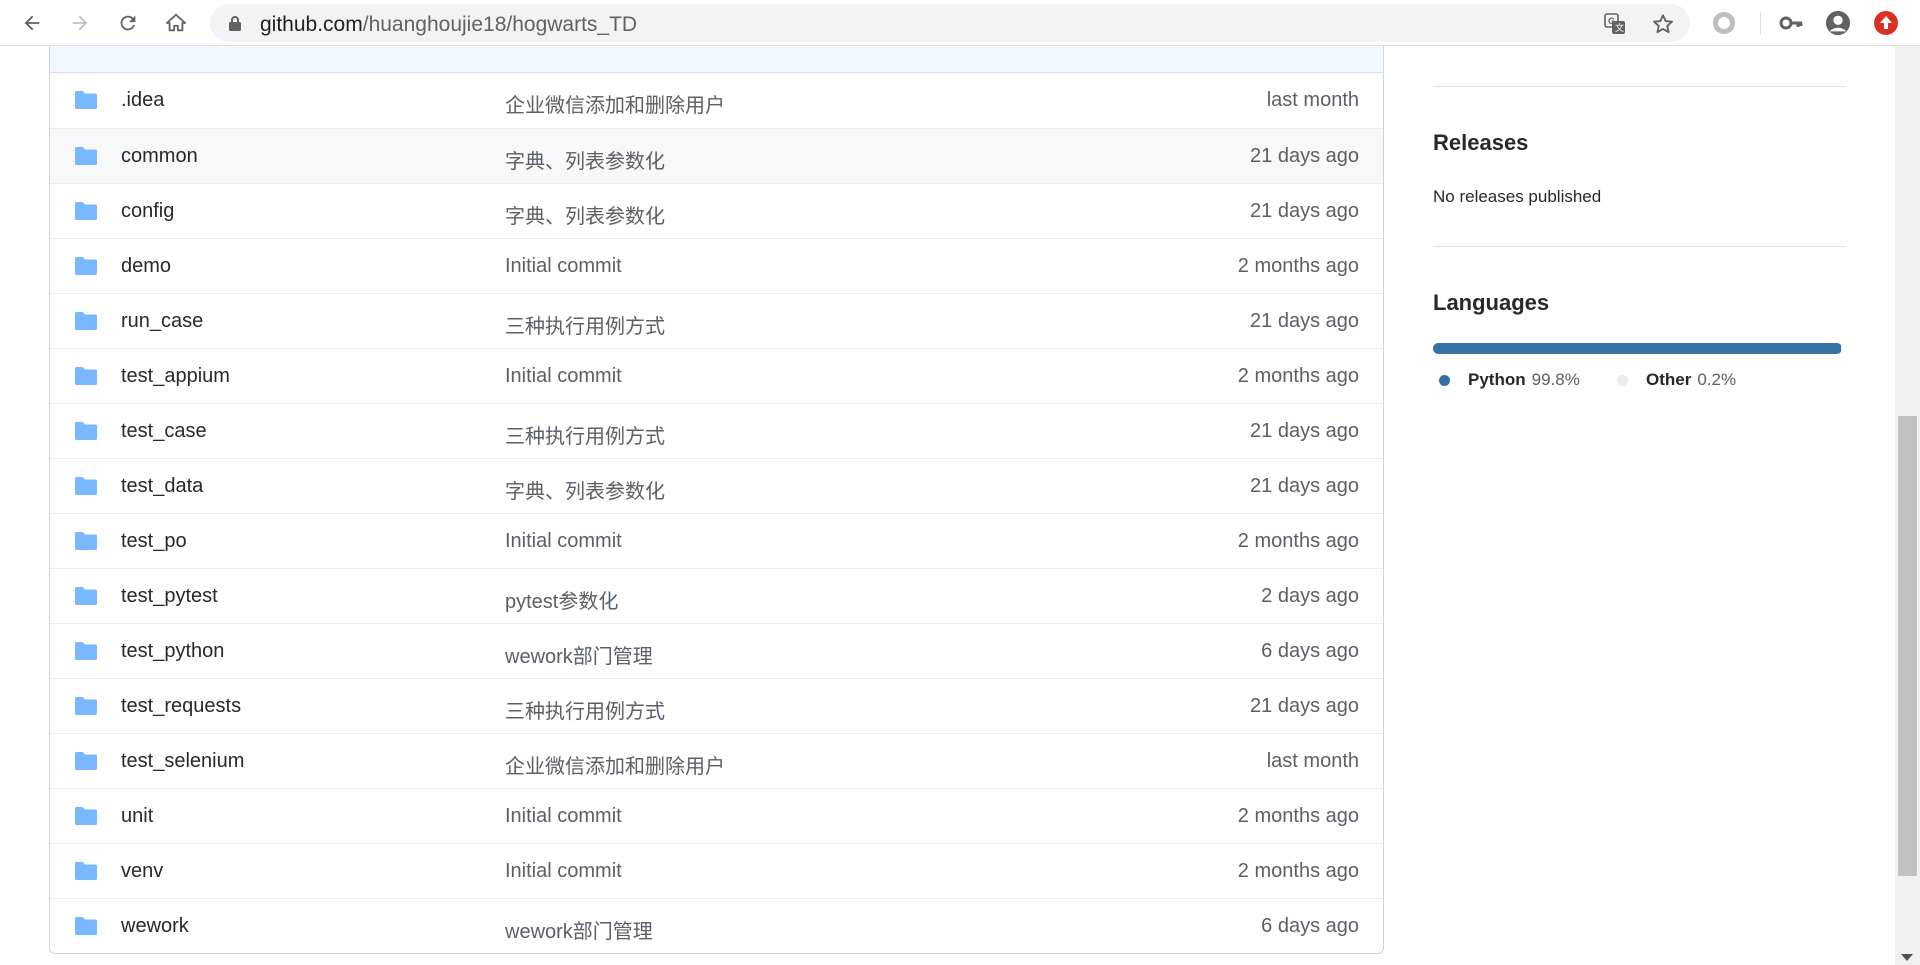 The width and height of the screenshot is (1920, 965). I want to click on file-row: test_data 字典、列表参数化 21 days ago, so click(716, 485).